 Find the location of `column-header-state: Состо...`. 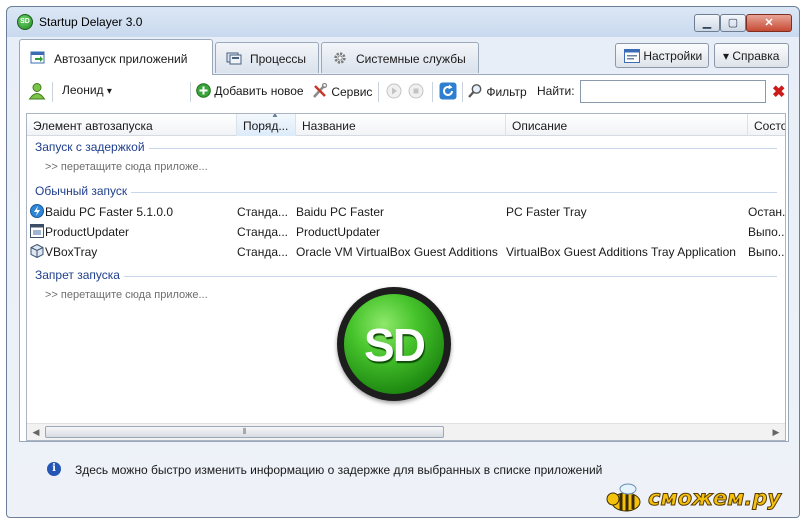

column-header-state: Состо... is located at coordinates (766, 125).